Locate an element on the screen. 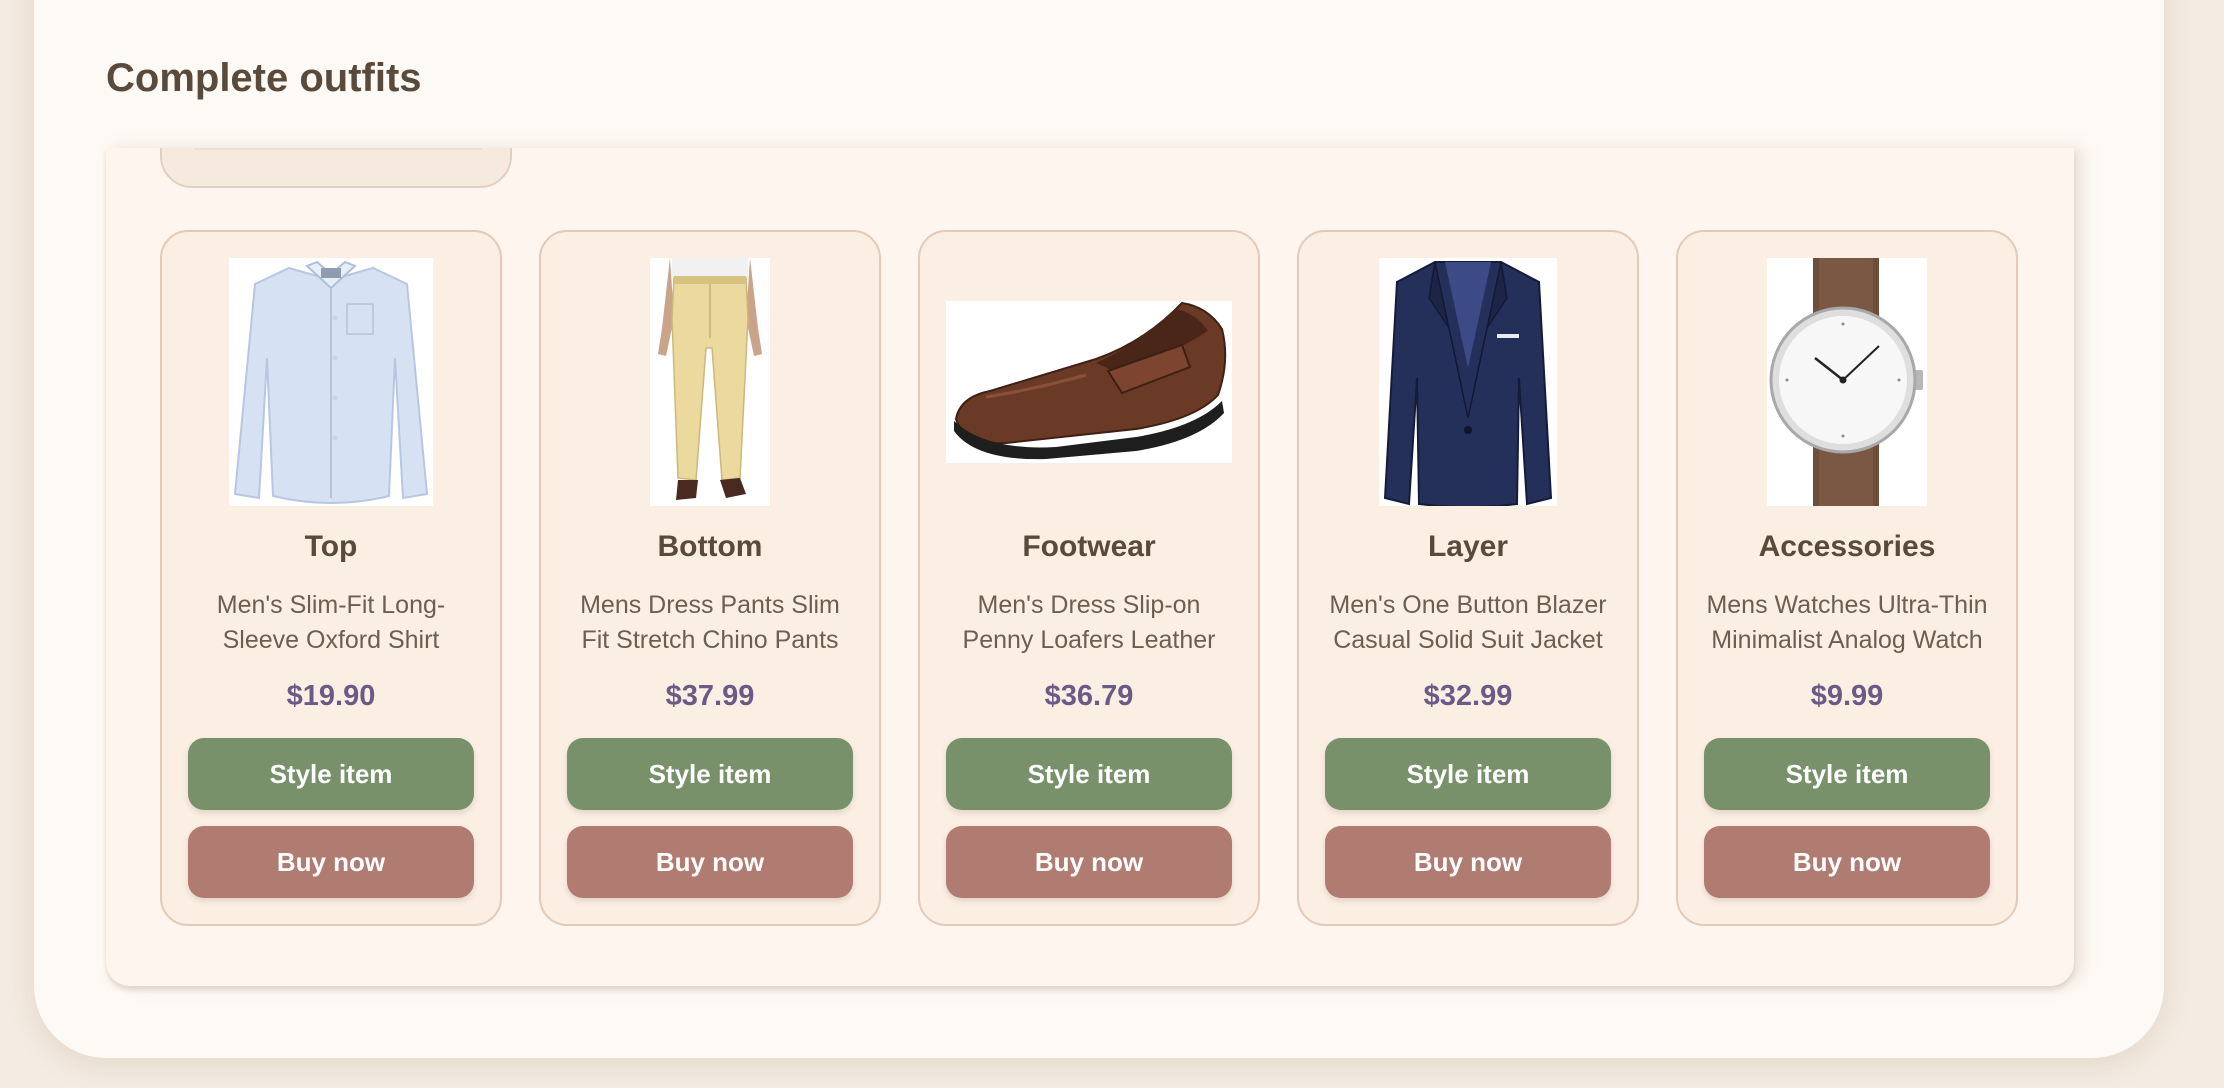 The image size is (2224, 1088). item-category: Accessories is located at coordinates (1847, 546).